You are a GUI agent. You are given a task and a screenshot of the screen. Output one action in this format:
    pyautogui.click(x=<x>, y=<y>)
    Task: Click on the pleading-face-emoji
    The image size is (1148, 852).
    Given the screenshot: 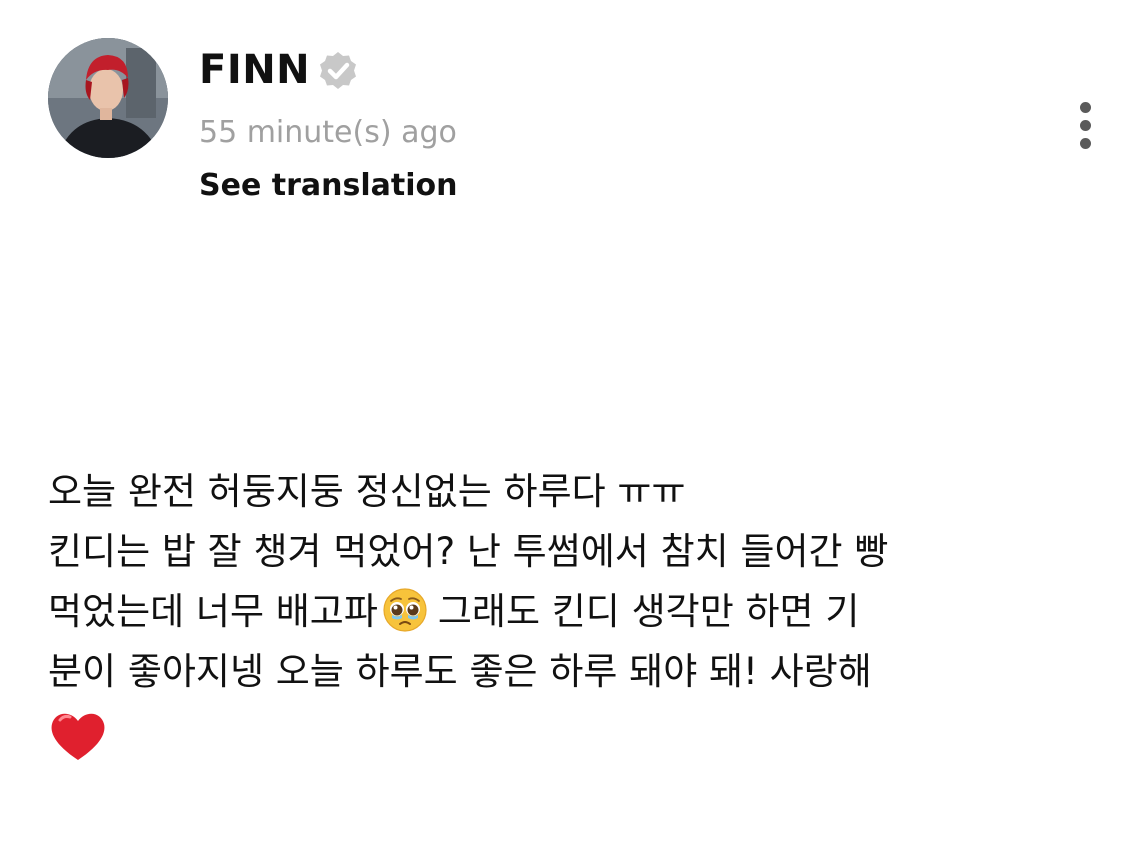 What is the action you would take?
    pyautogui.click(x=405, y=610)
    